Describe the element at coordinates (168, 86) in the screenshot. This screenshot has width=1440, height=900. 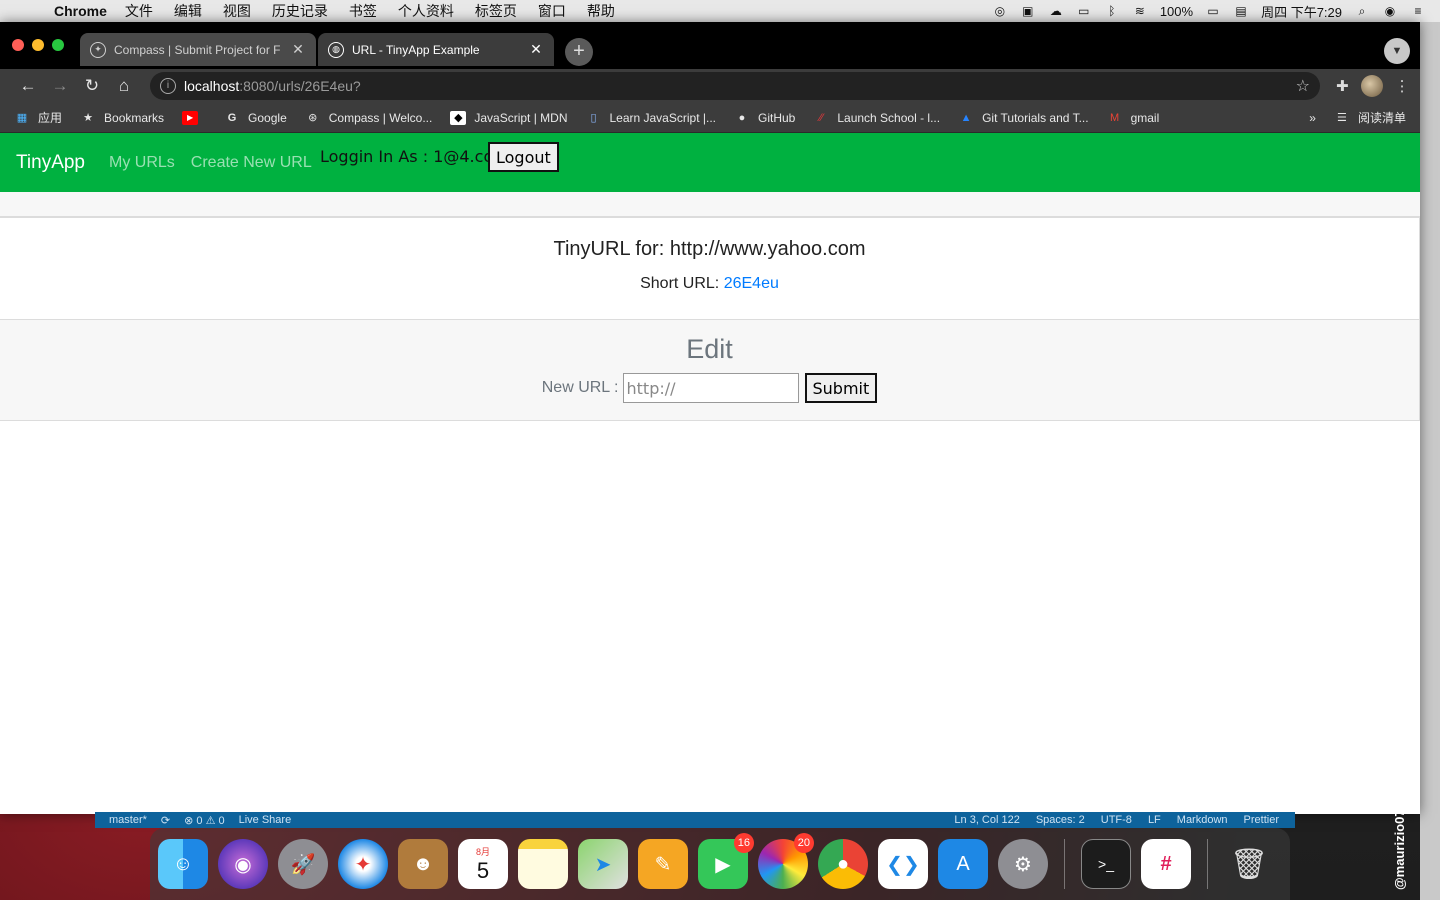
I see `site-info-icon: i` at that location.